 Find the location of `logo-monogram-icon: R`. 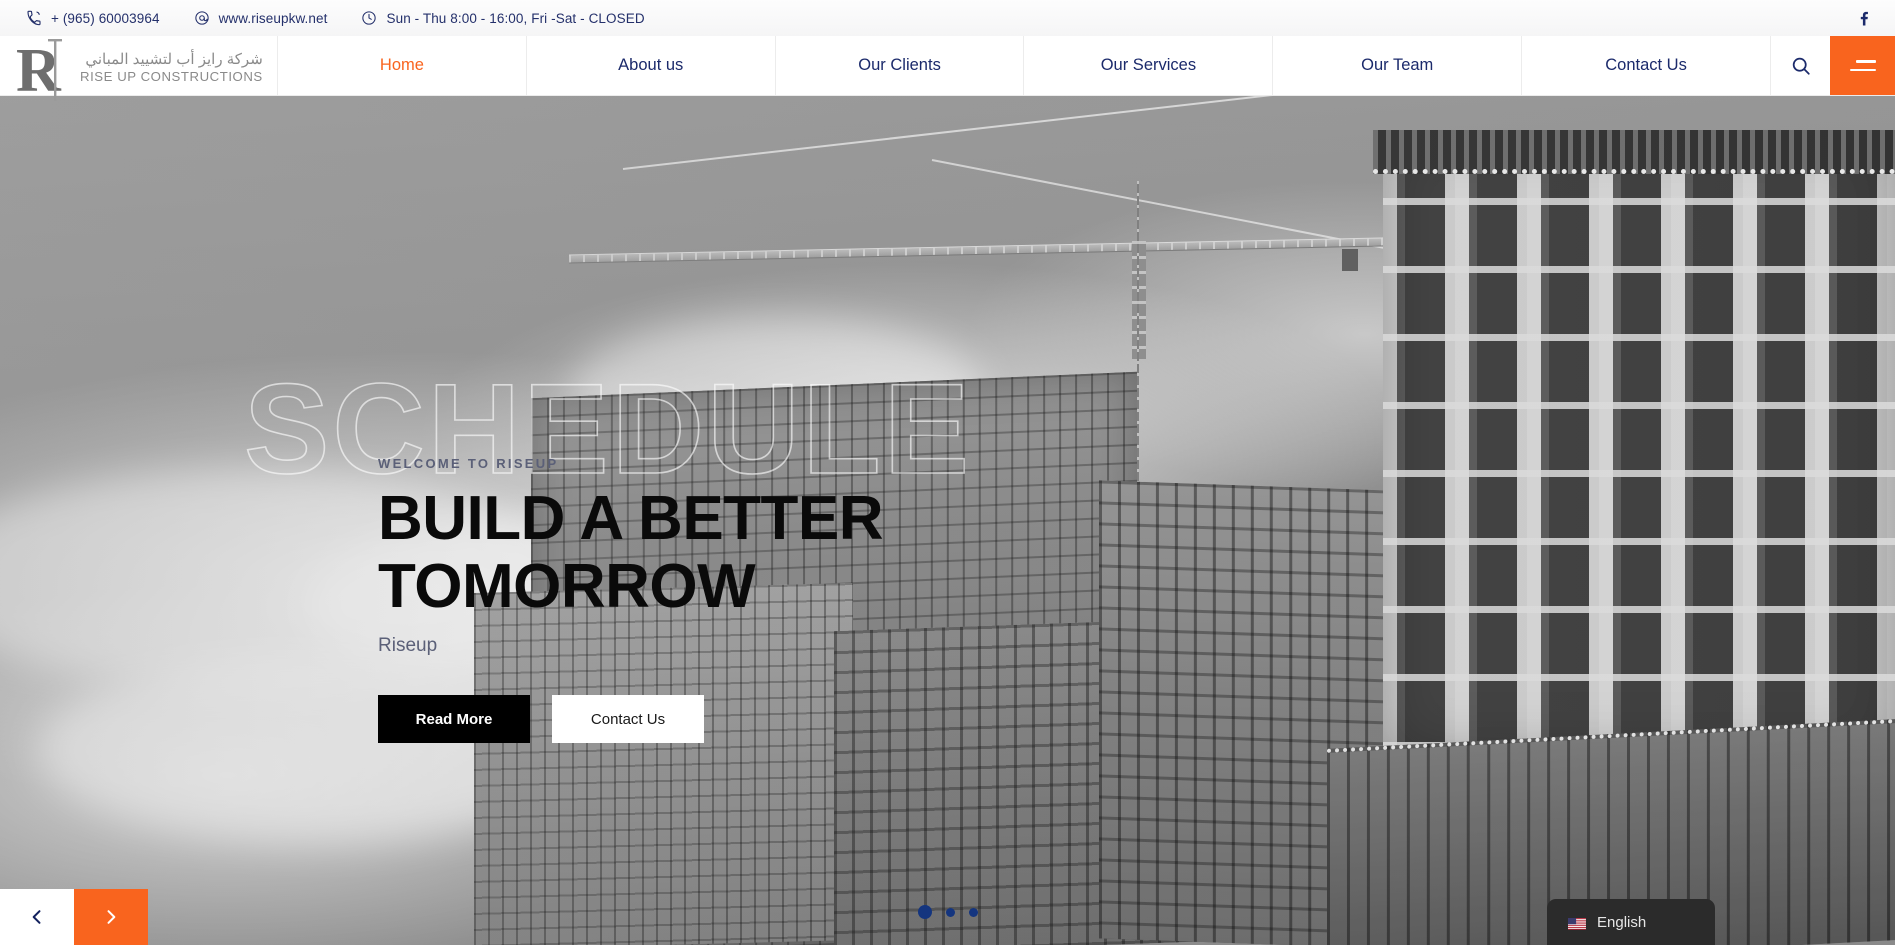

logo-monogram-icon: R is located at coordinates (43, 72).